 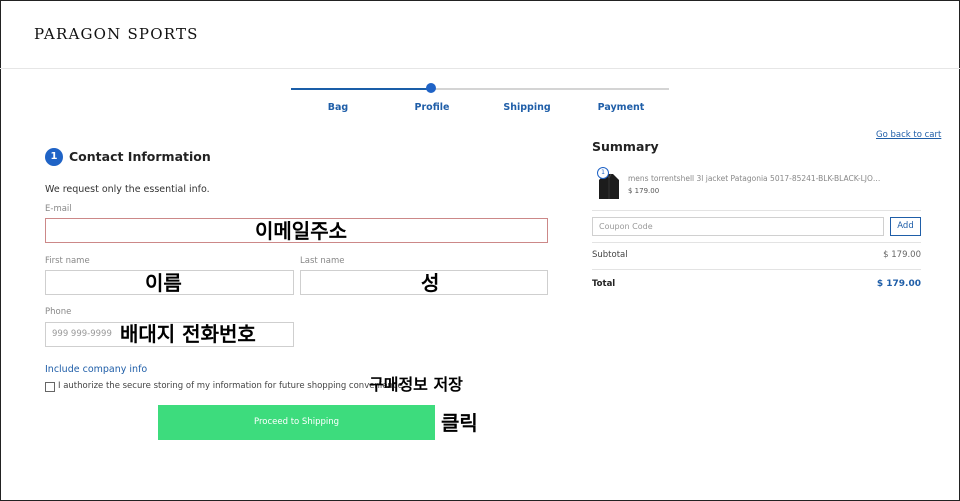 I want to click on subtotal-value: $ 179.00, so click(x=902, y=255).